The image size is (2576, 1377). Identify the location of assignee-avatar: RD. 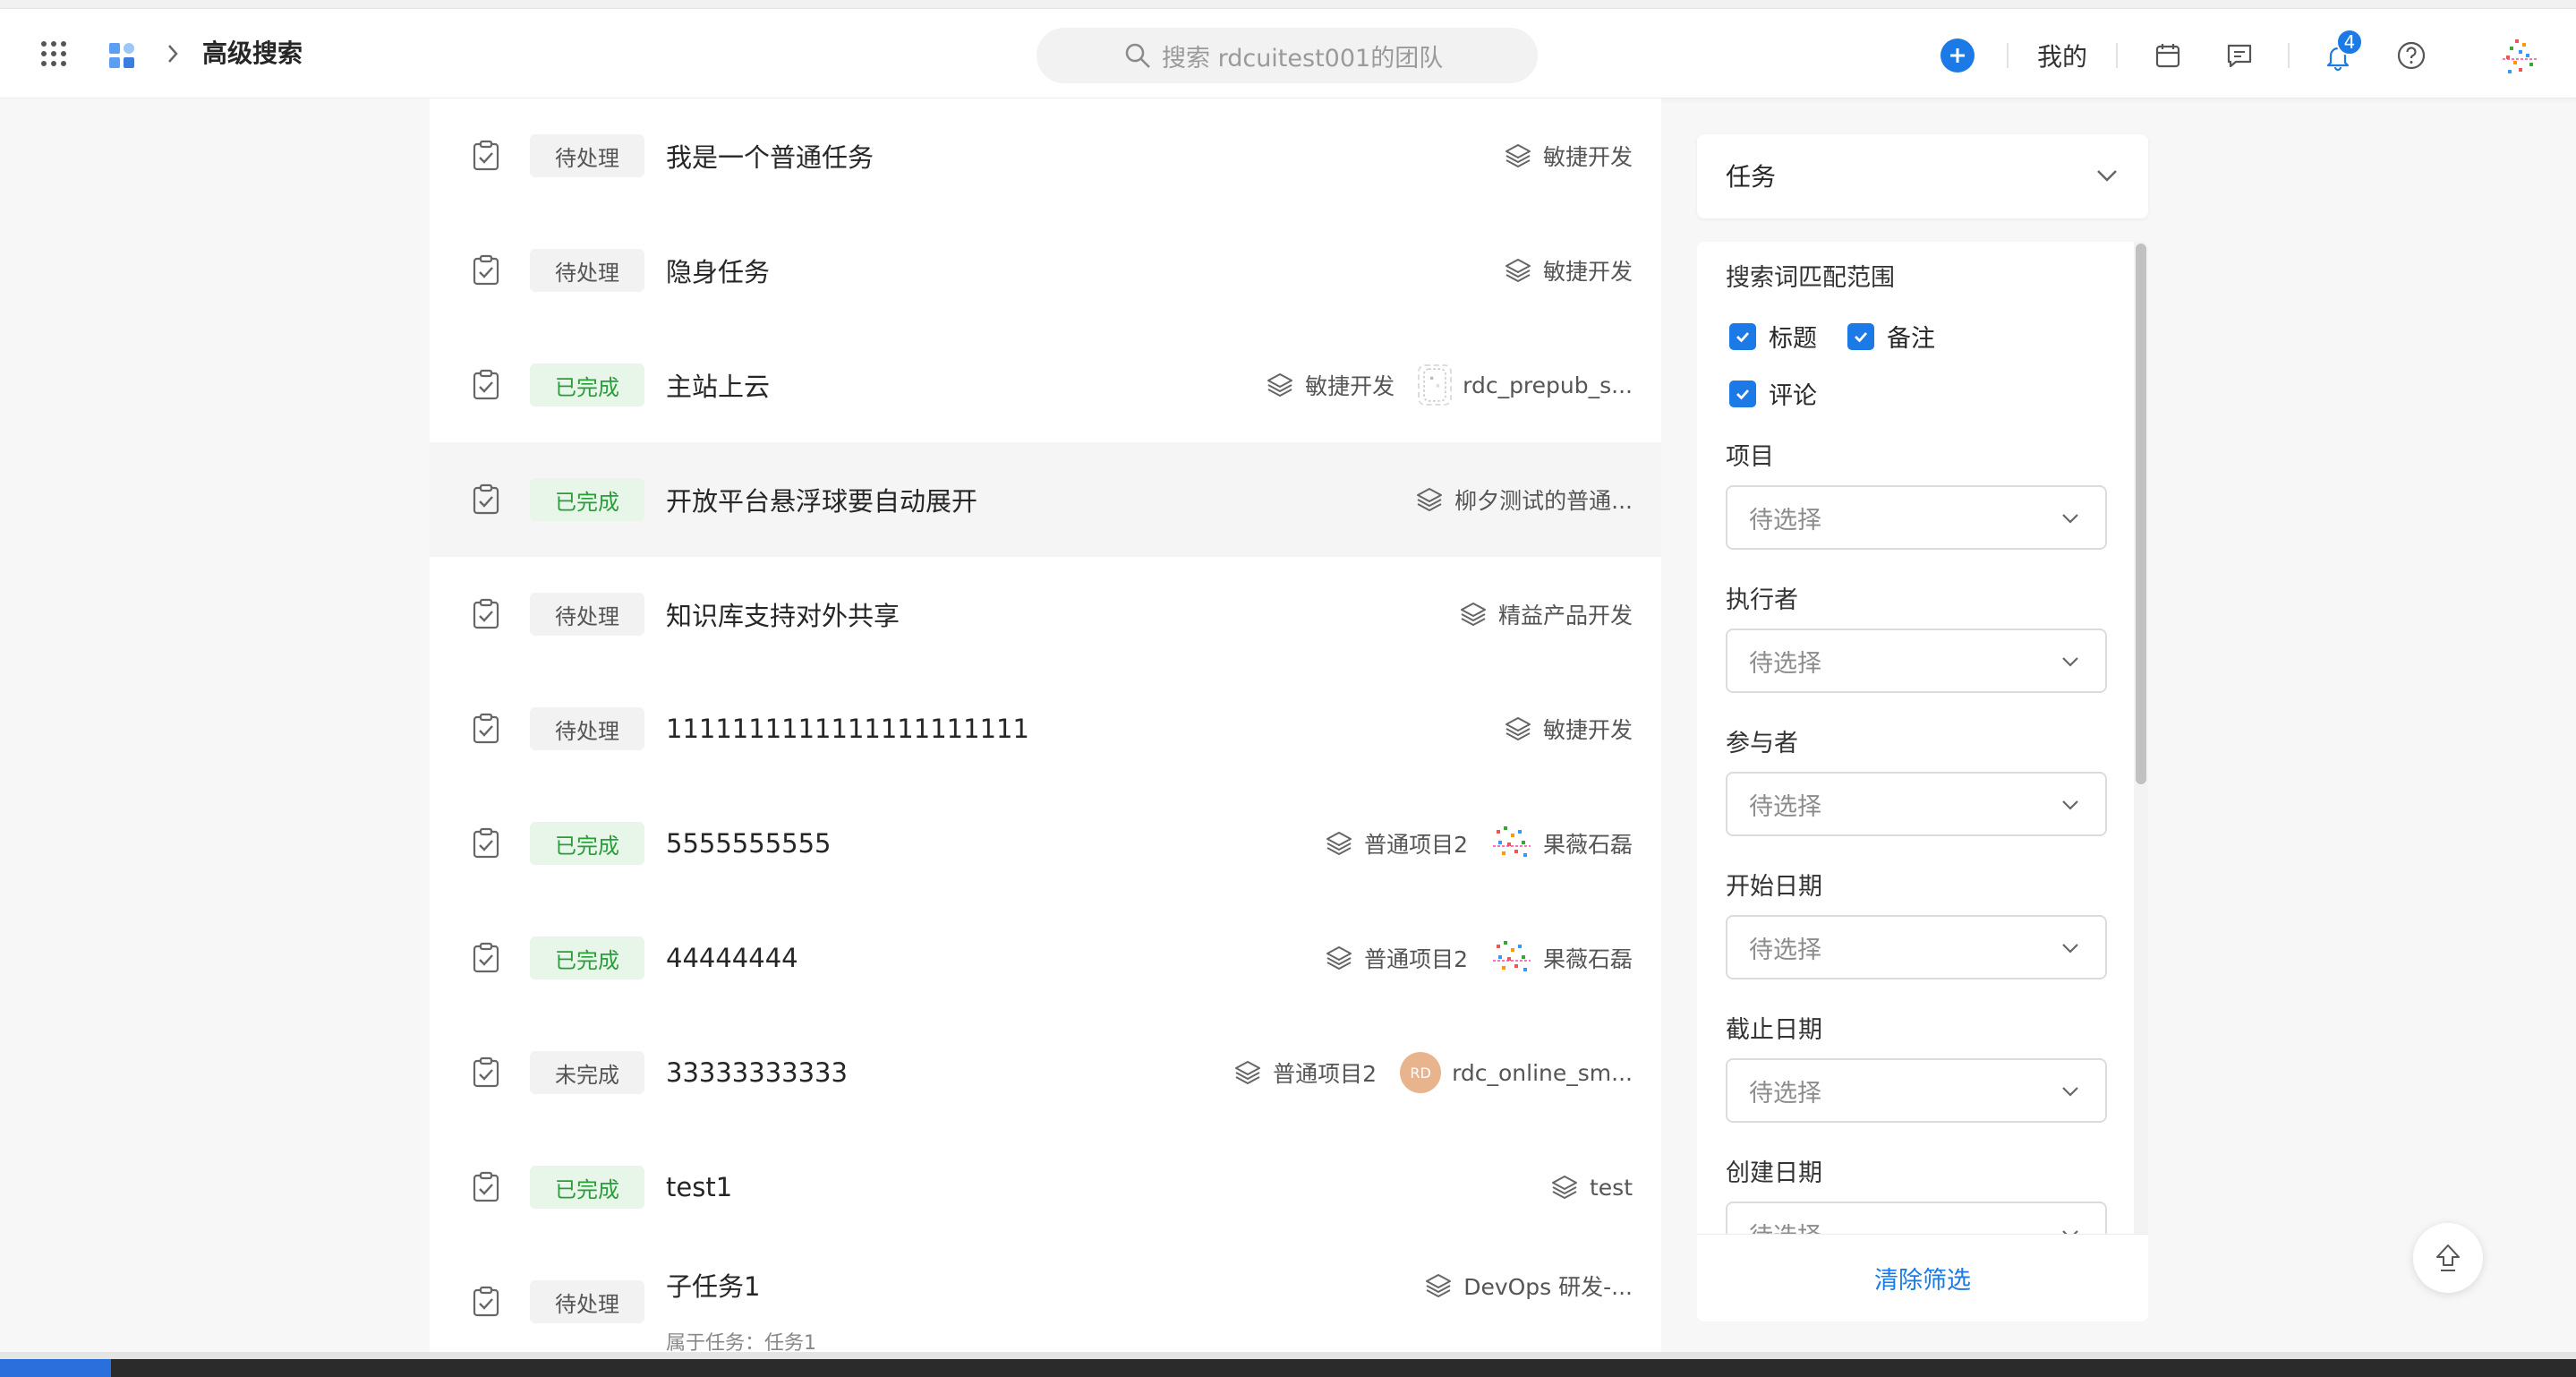
(1421, 1072).